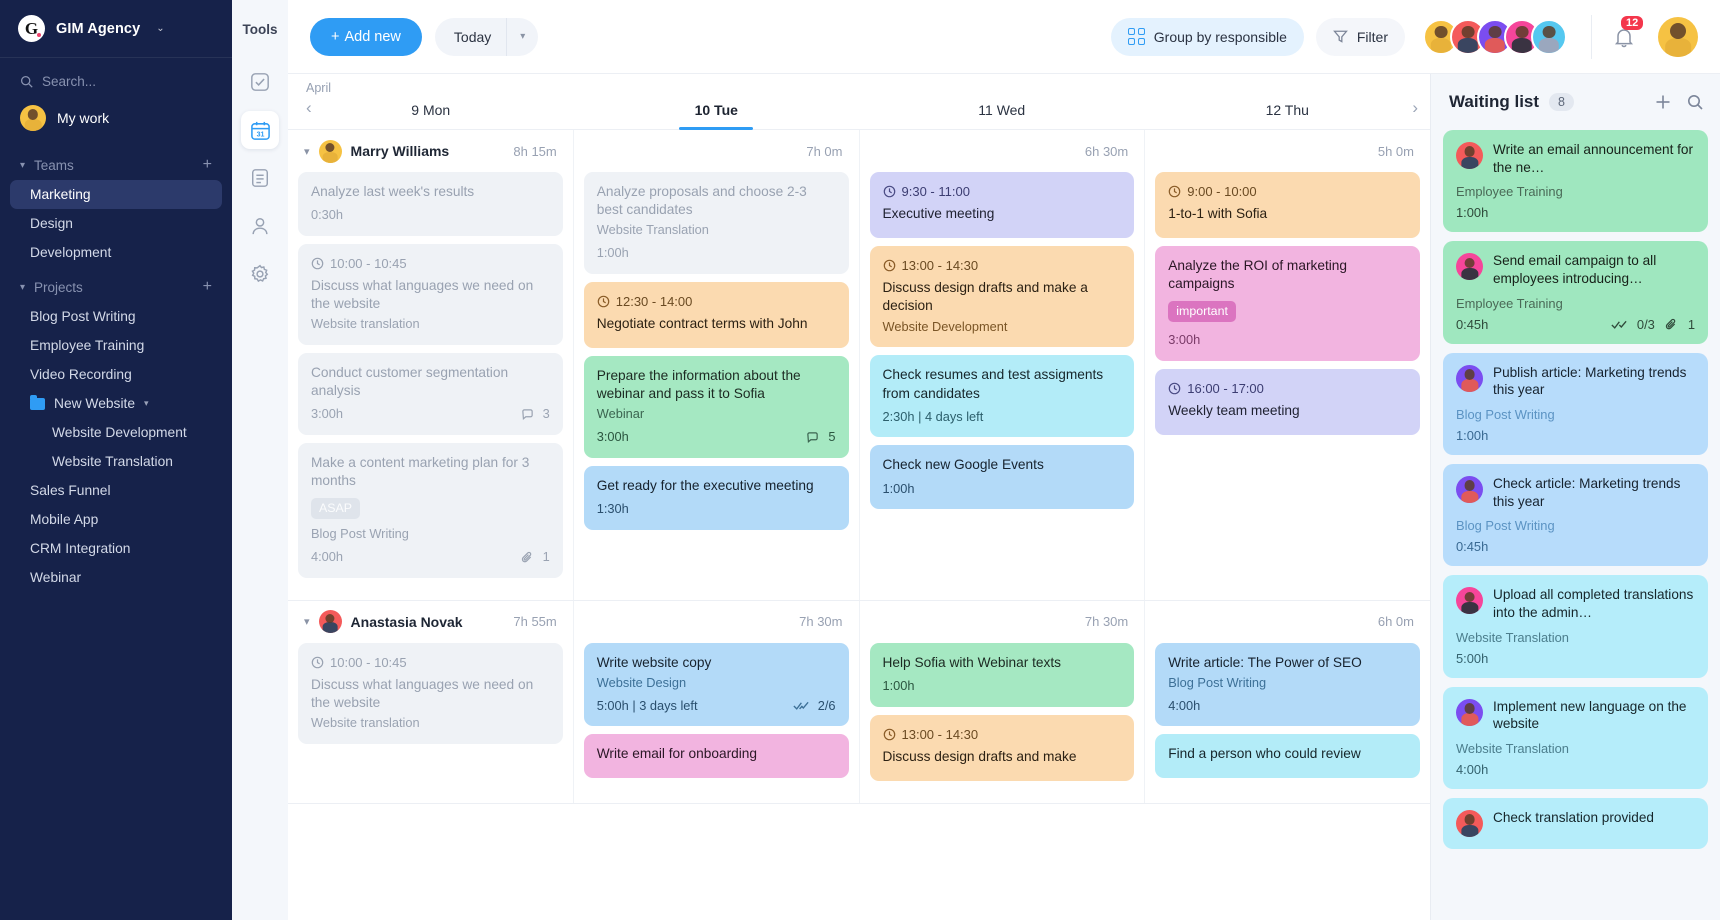 The image size is (1720, 920). Describe the element at coordinates (116, 432) in the screenshot. I see `sidebar-item-website-development: Website Development` at that location.